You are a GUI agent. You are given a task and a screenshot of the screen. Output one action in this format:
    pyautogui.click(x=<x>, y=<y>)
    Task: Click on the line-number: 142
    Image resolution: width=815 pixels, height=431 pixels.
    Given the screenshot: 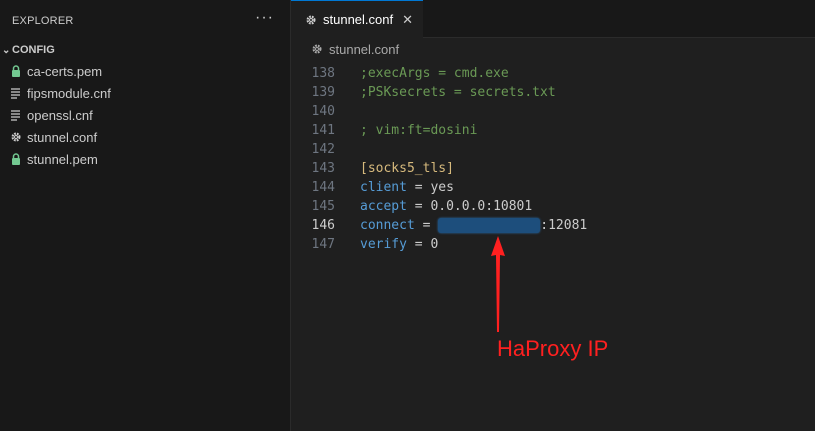 What is the action you would take?
    pyautogui.click(x=323, y=149)
    